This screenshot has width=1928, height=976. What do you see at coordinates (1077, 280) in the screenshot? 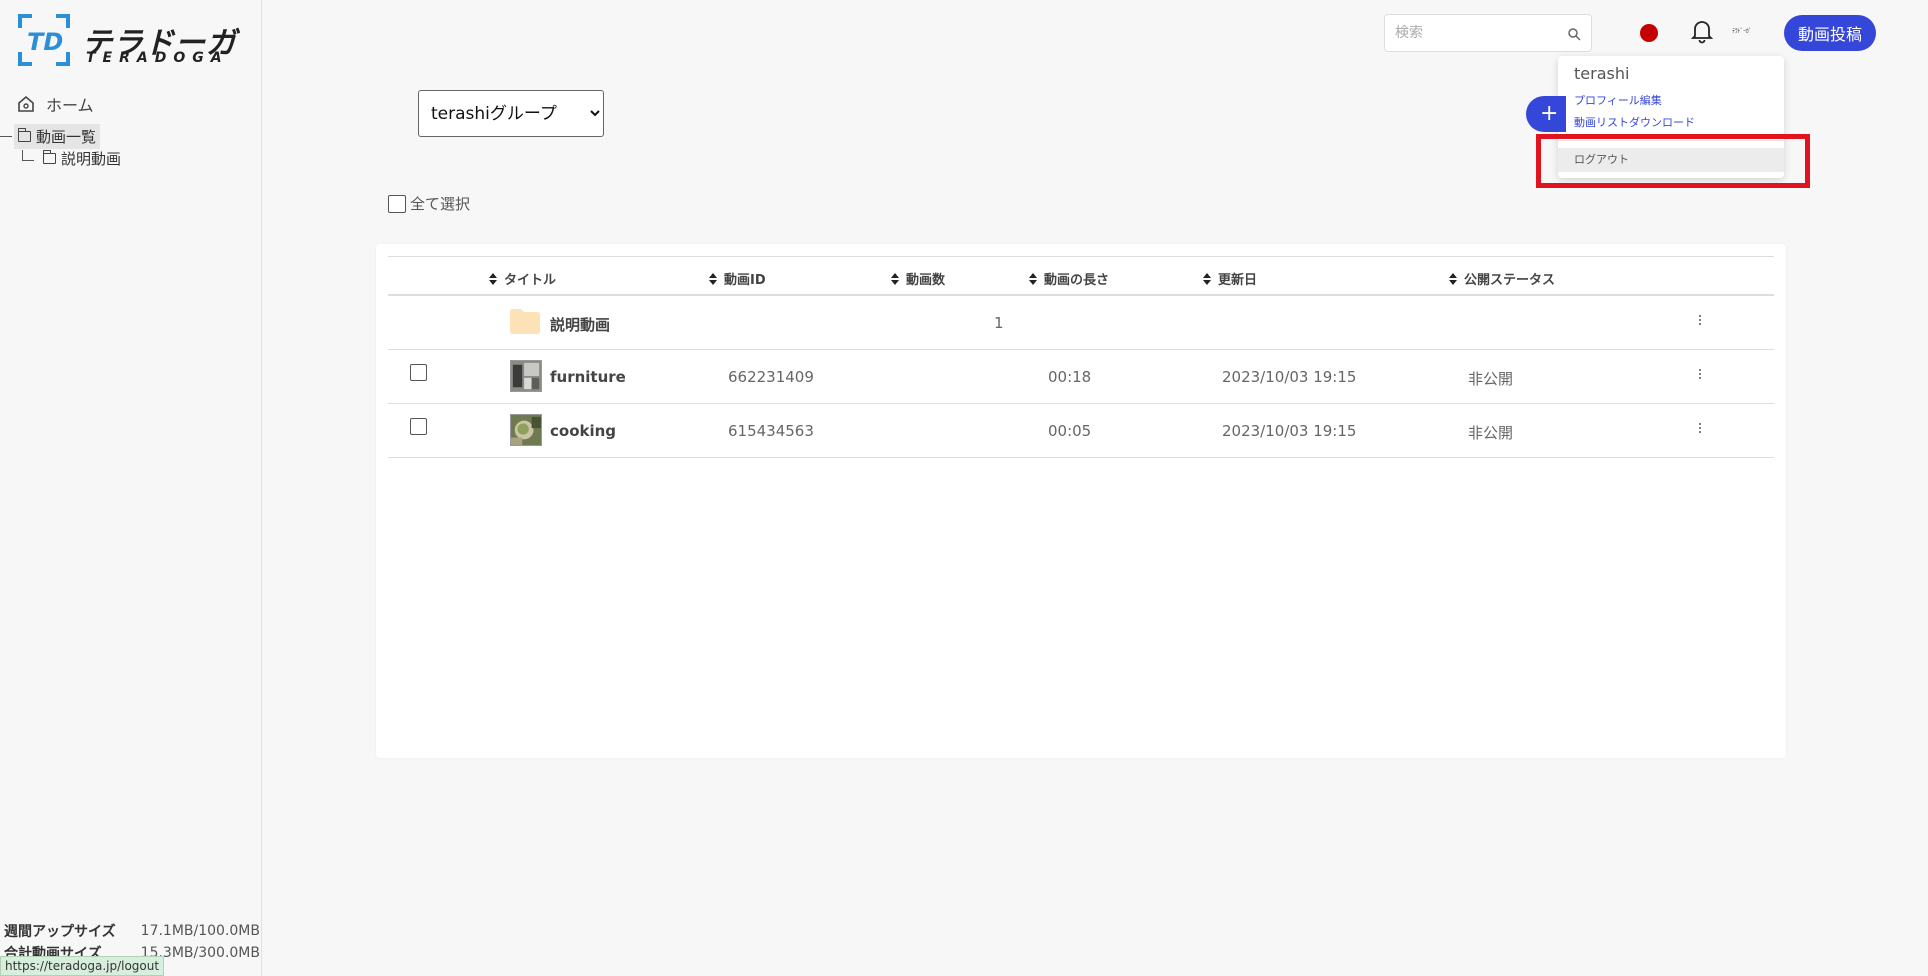
I see `column-header-label: 動画の長さ` at bounding box center [1077, 280].